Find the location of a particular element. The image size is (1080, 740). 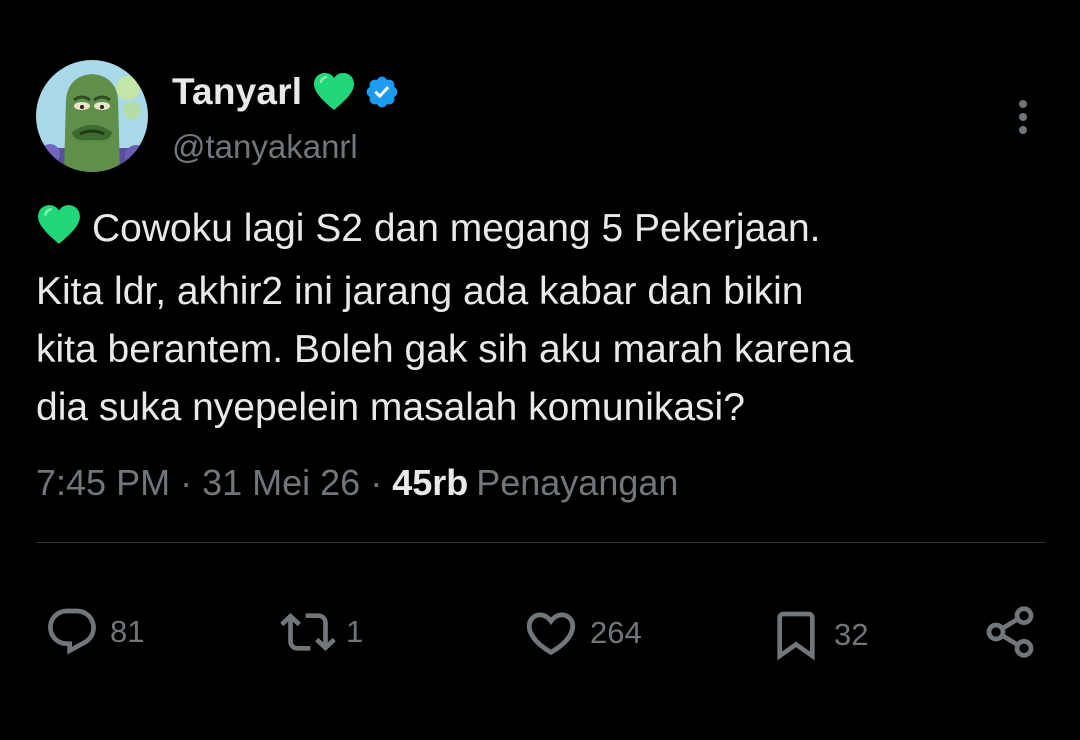

tweet-time: 7:45 PM is located at coordinates (103, 483).